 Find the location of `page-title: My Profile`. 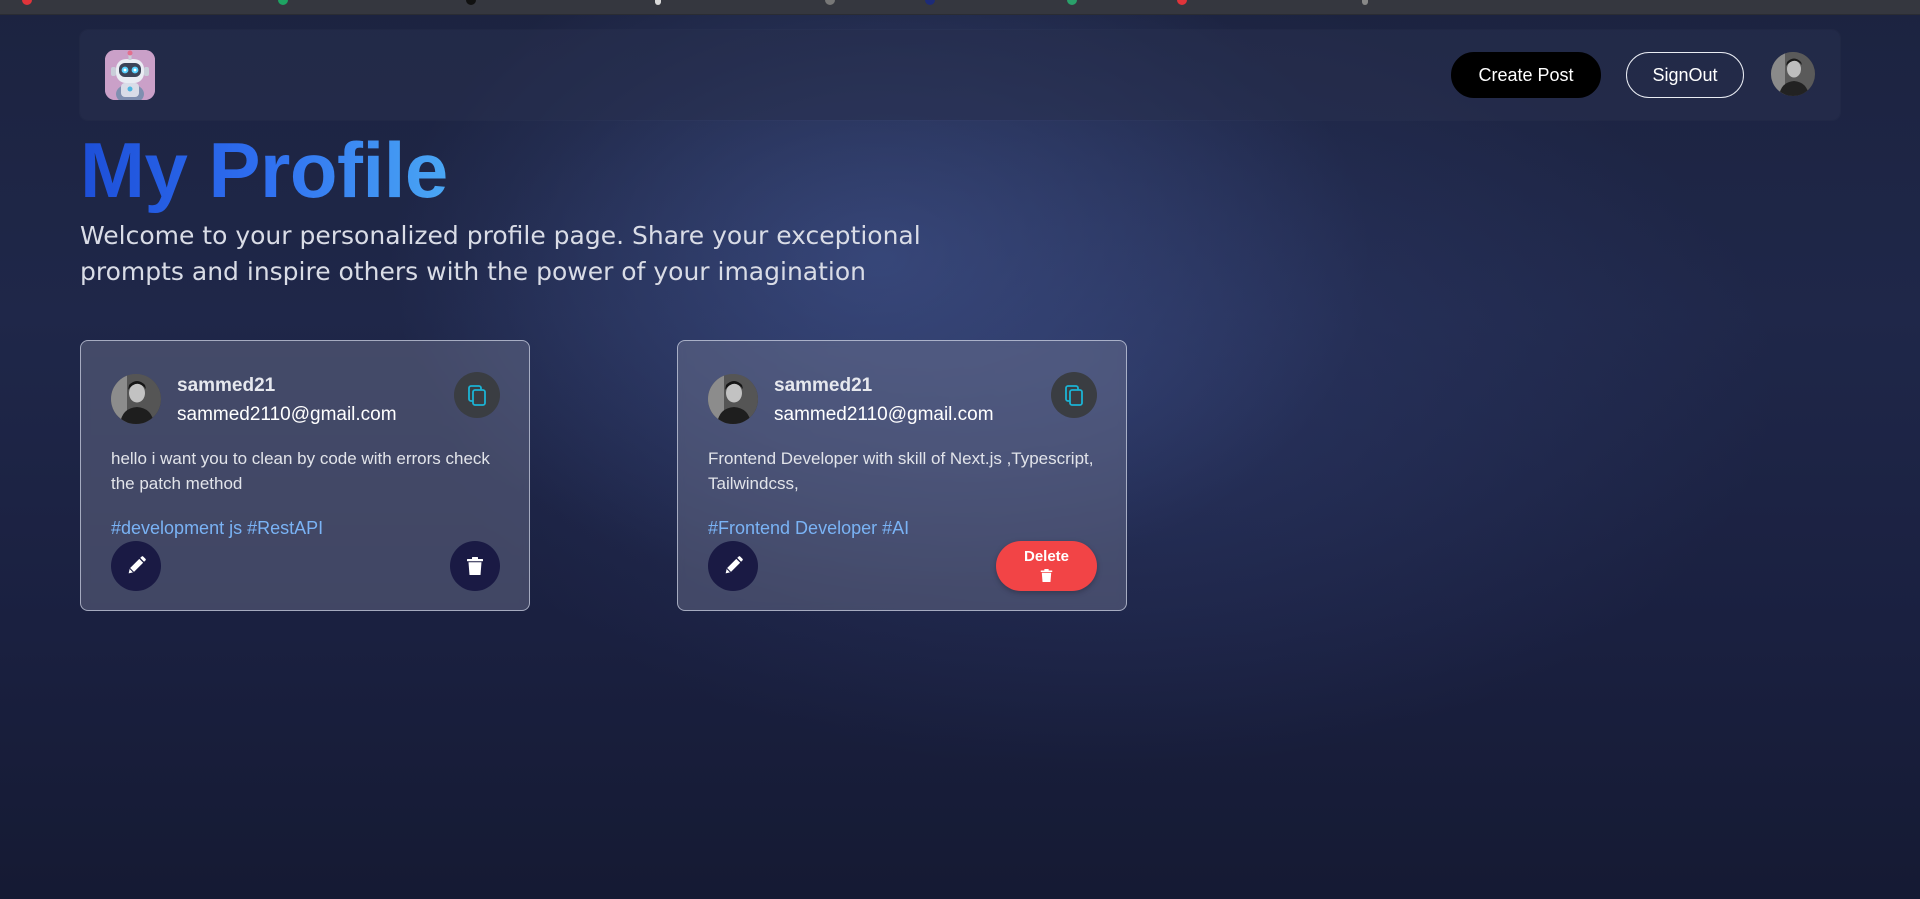

page-title: My Profile is located at coordinates (264, 170).